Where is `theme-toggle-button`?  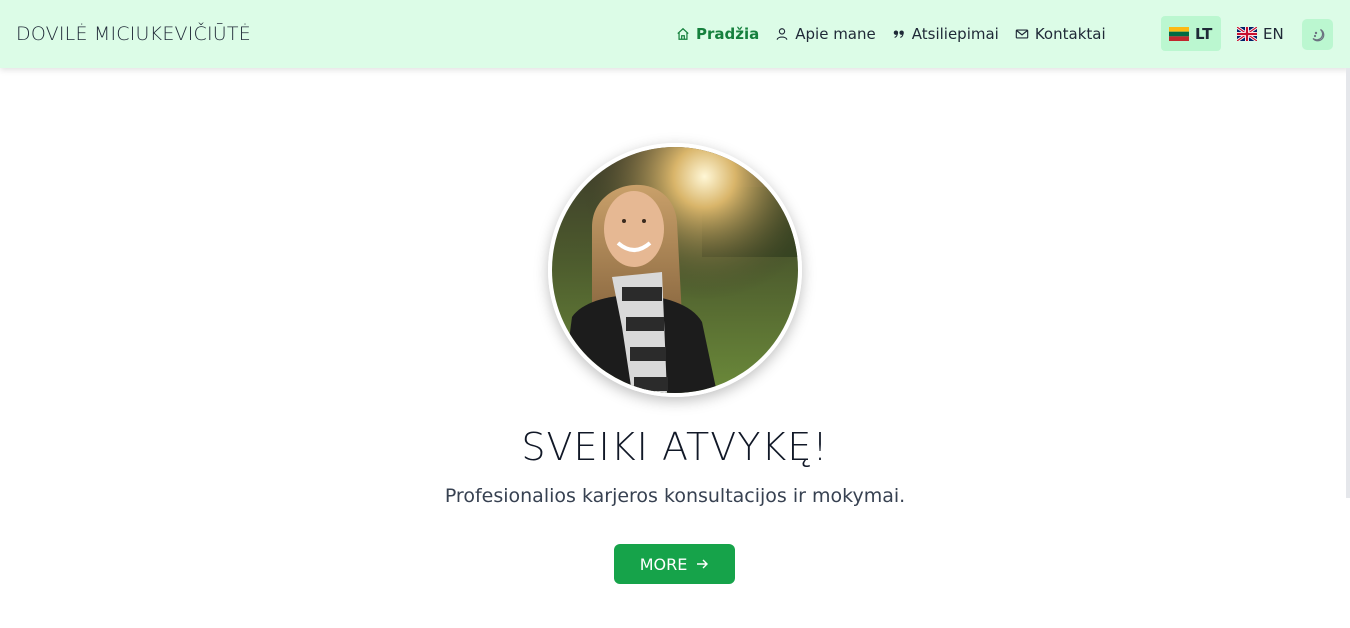
theme-toggle-button is located at coordinates (1317, 34).